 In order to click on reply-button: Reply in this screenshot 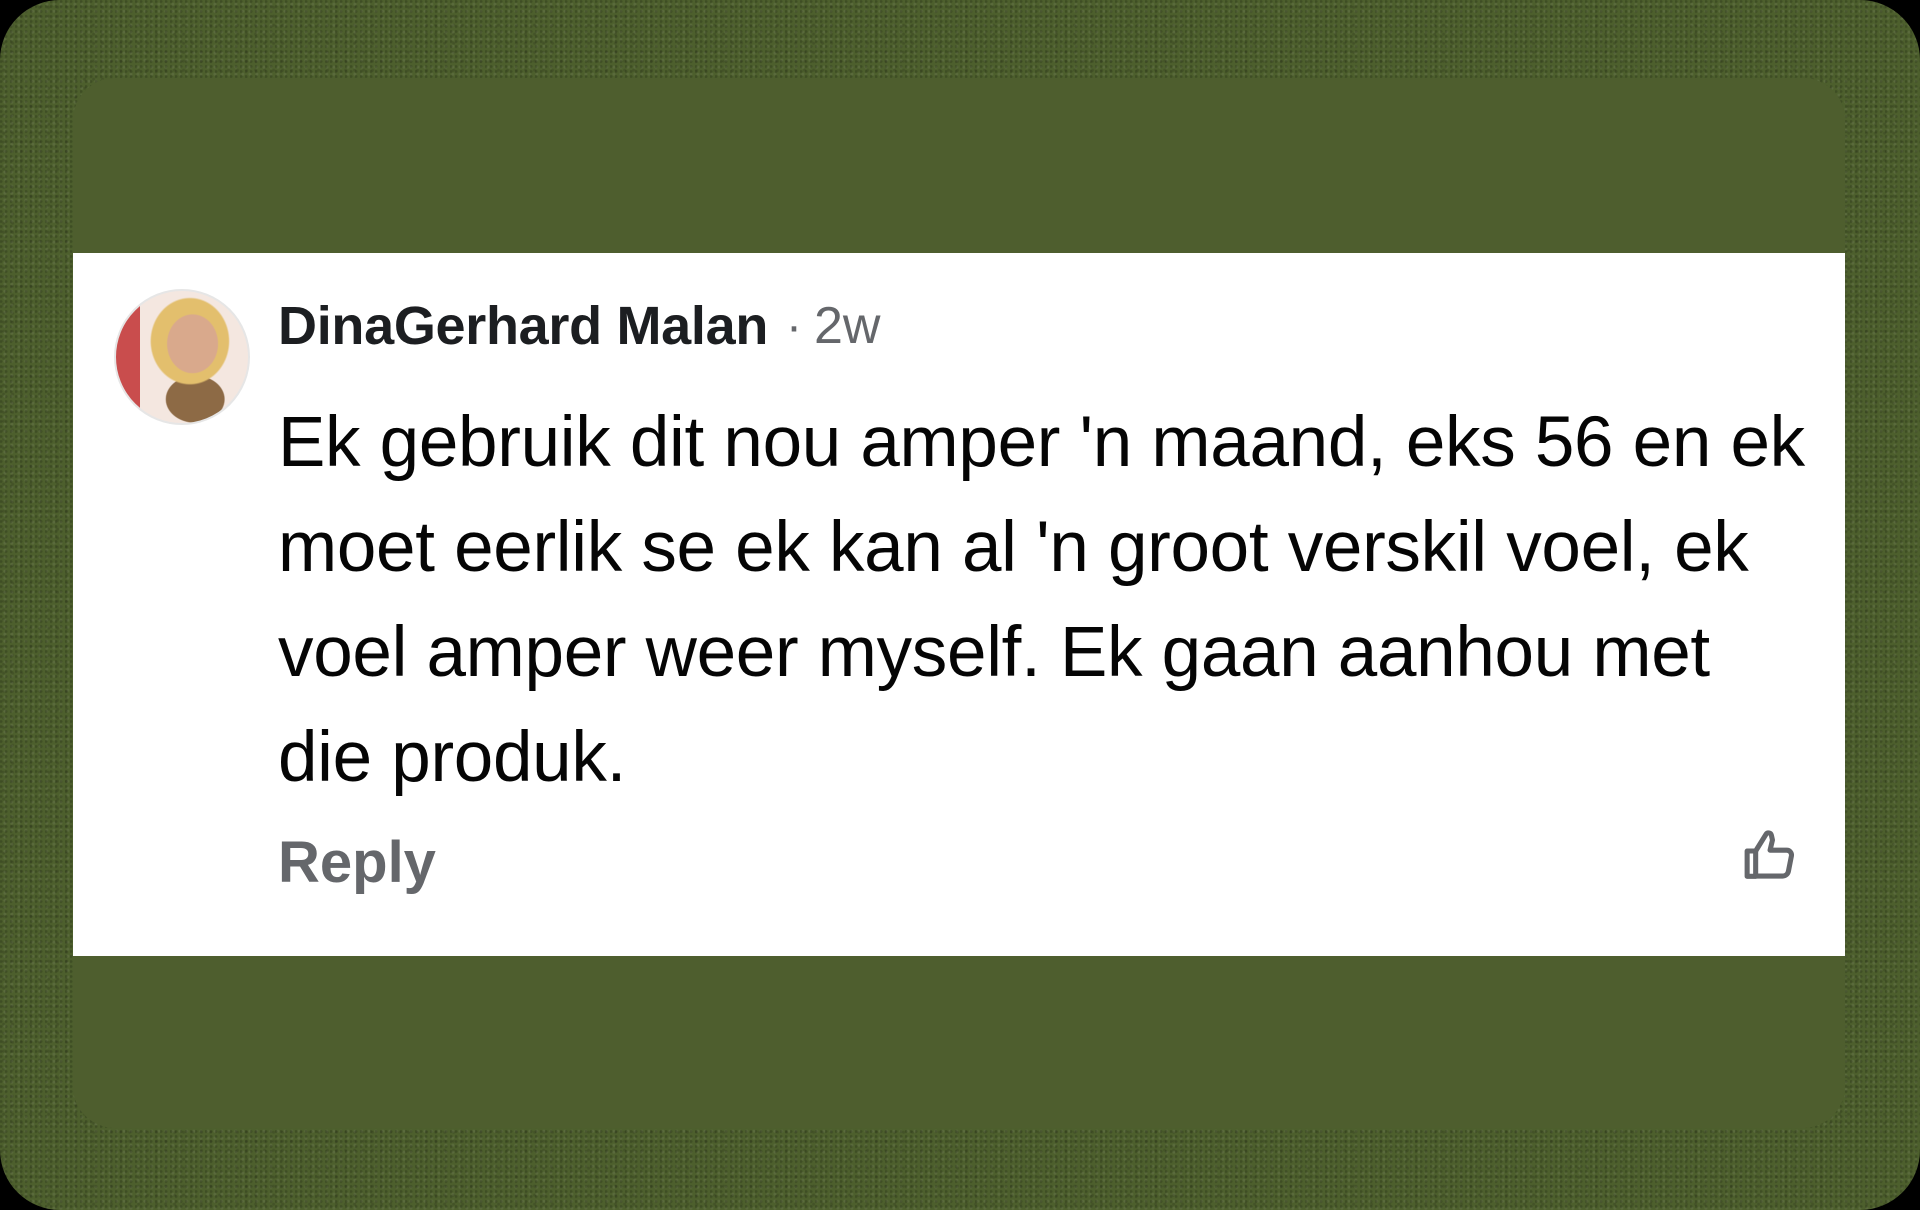, I will do `click(357, 862)`.